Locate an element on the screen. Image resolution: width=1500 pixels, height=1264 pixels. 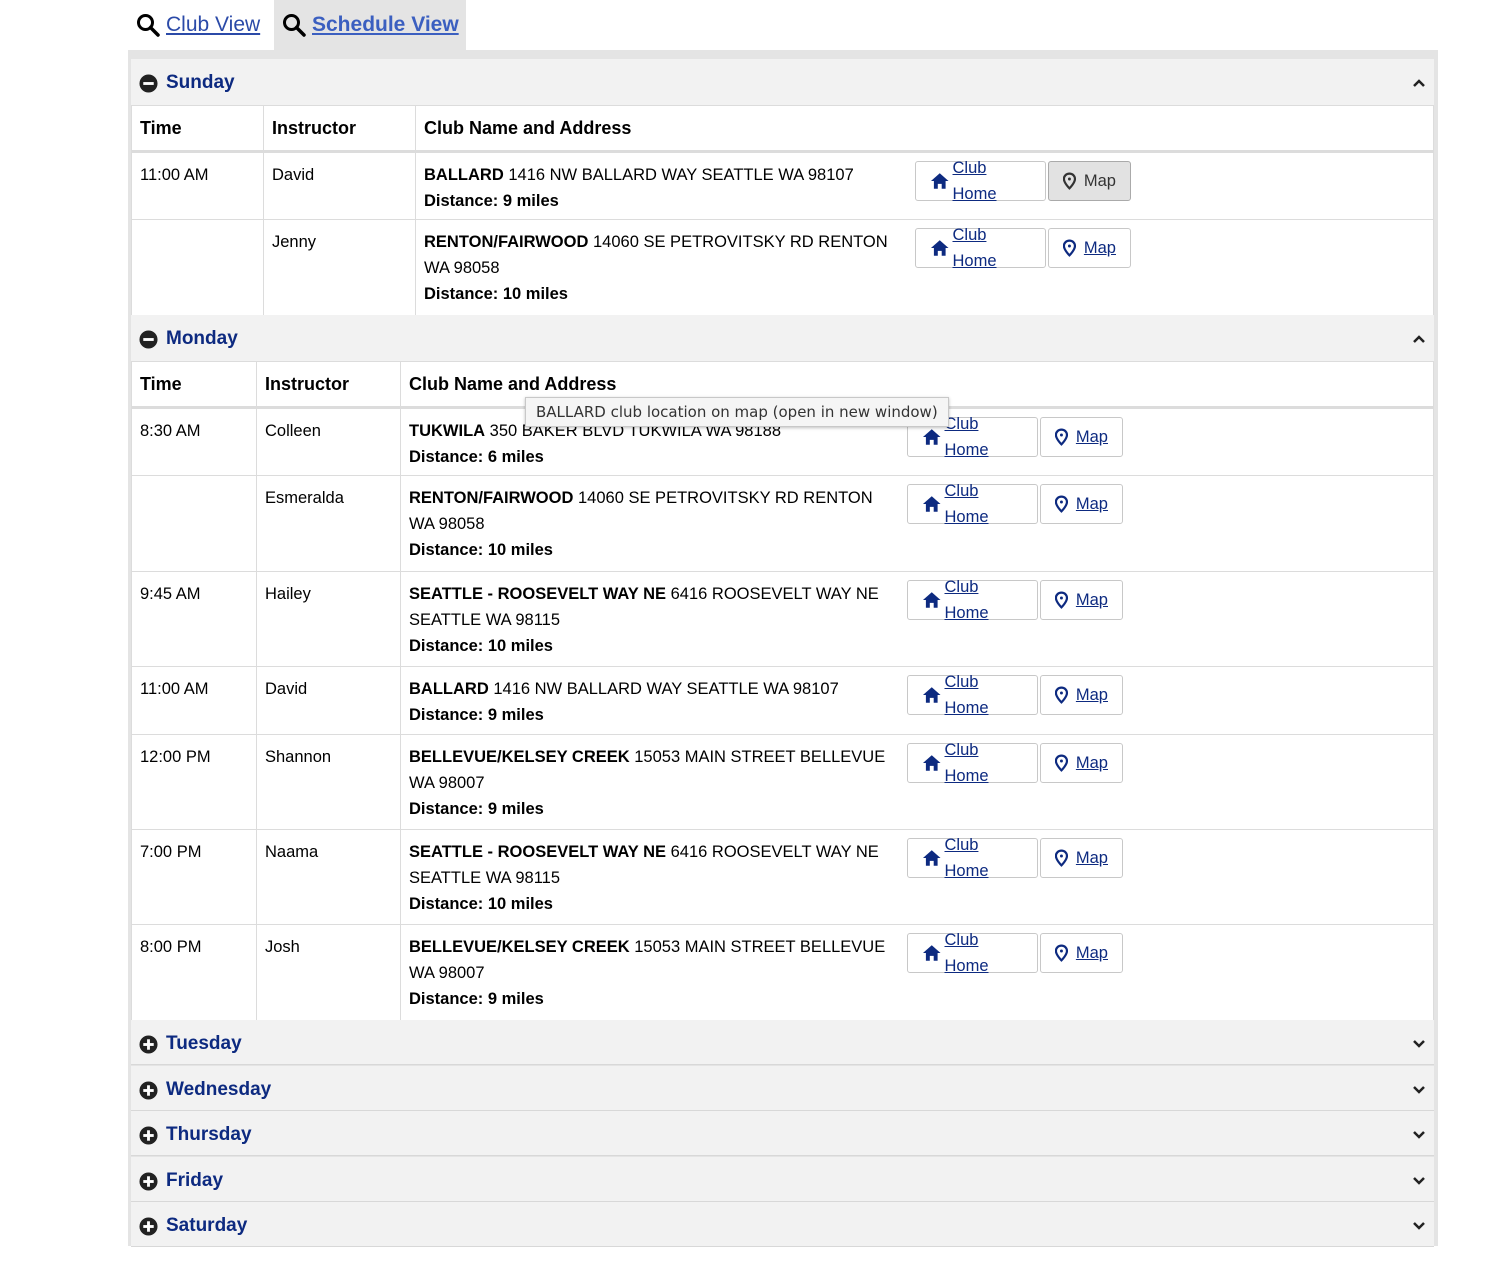
day-section-wednesday: Wednesday is located at coordinates (782, 1088).